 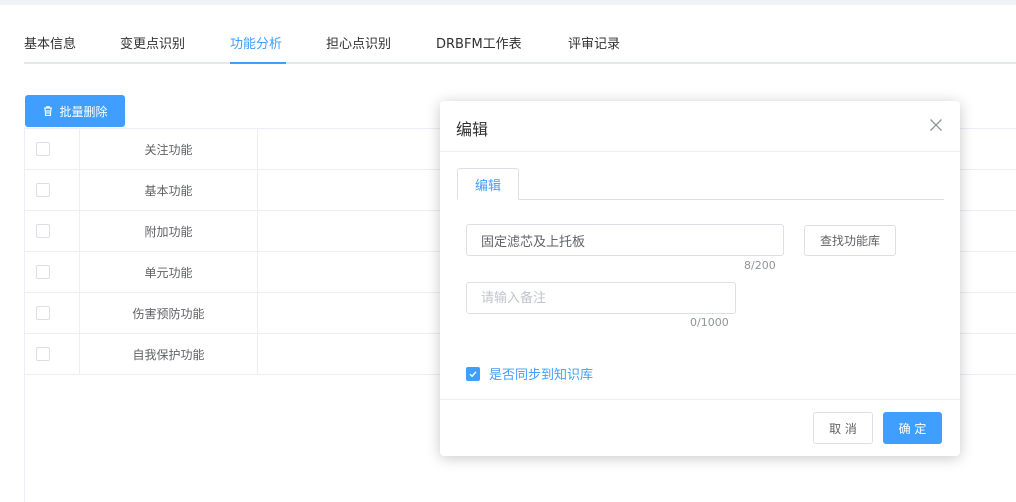 I want to click on function-input-count: 8/200, so click(x=760, y=265).